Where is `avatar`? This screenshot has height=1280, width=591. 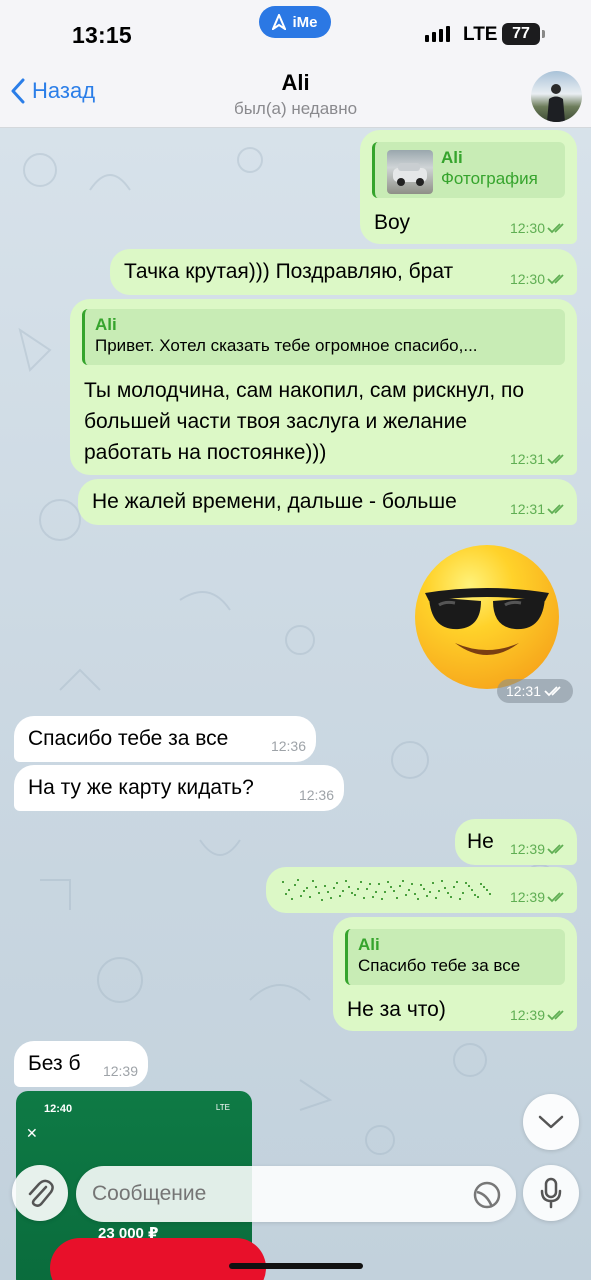 avatar is located at coordinates (556, 96).